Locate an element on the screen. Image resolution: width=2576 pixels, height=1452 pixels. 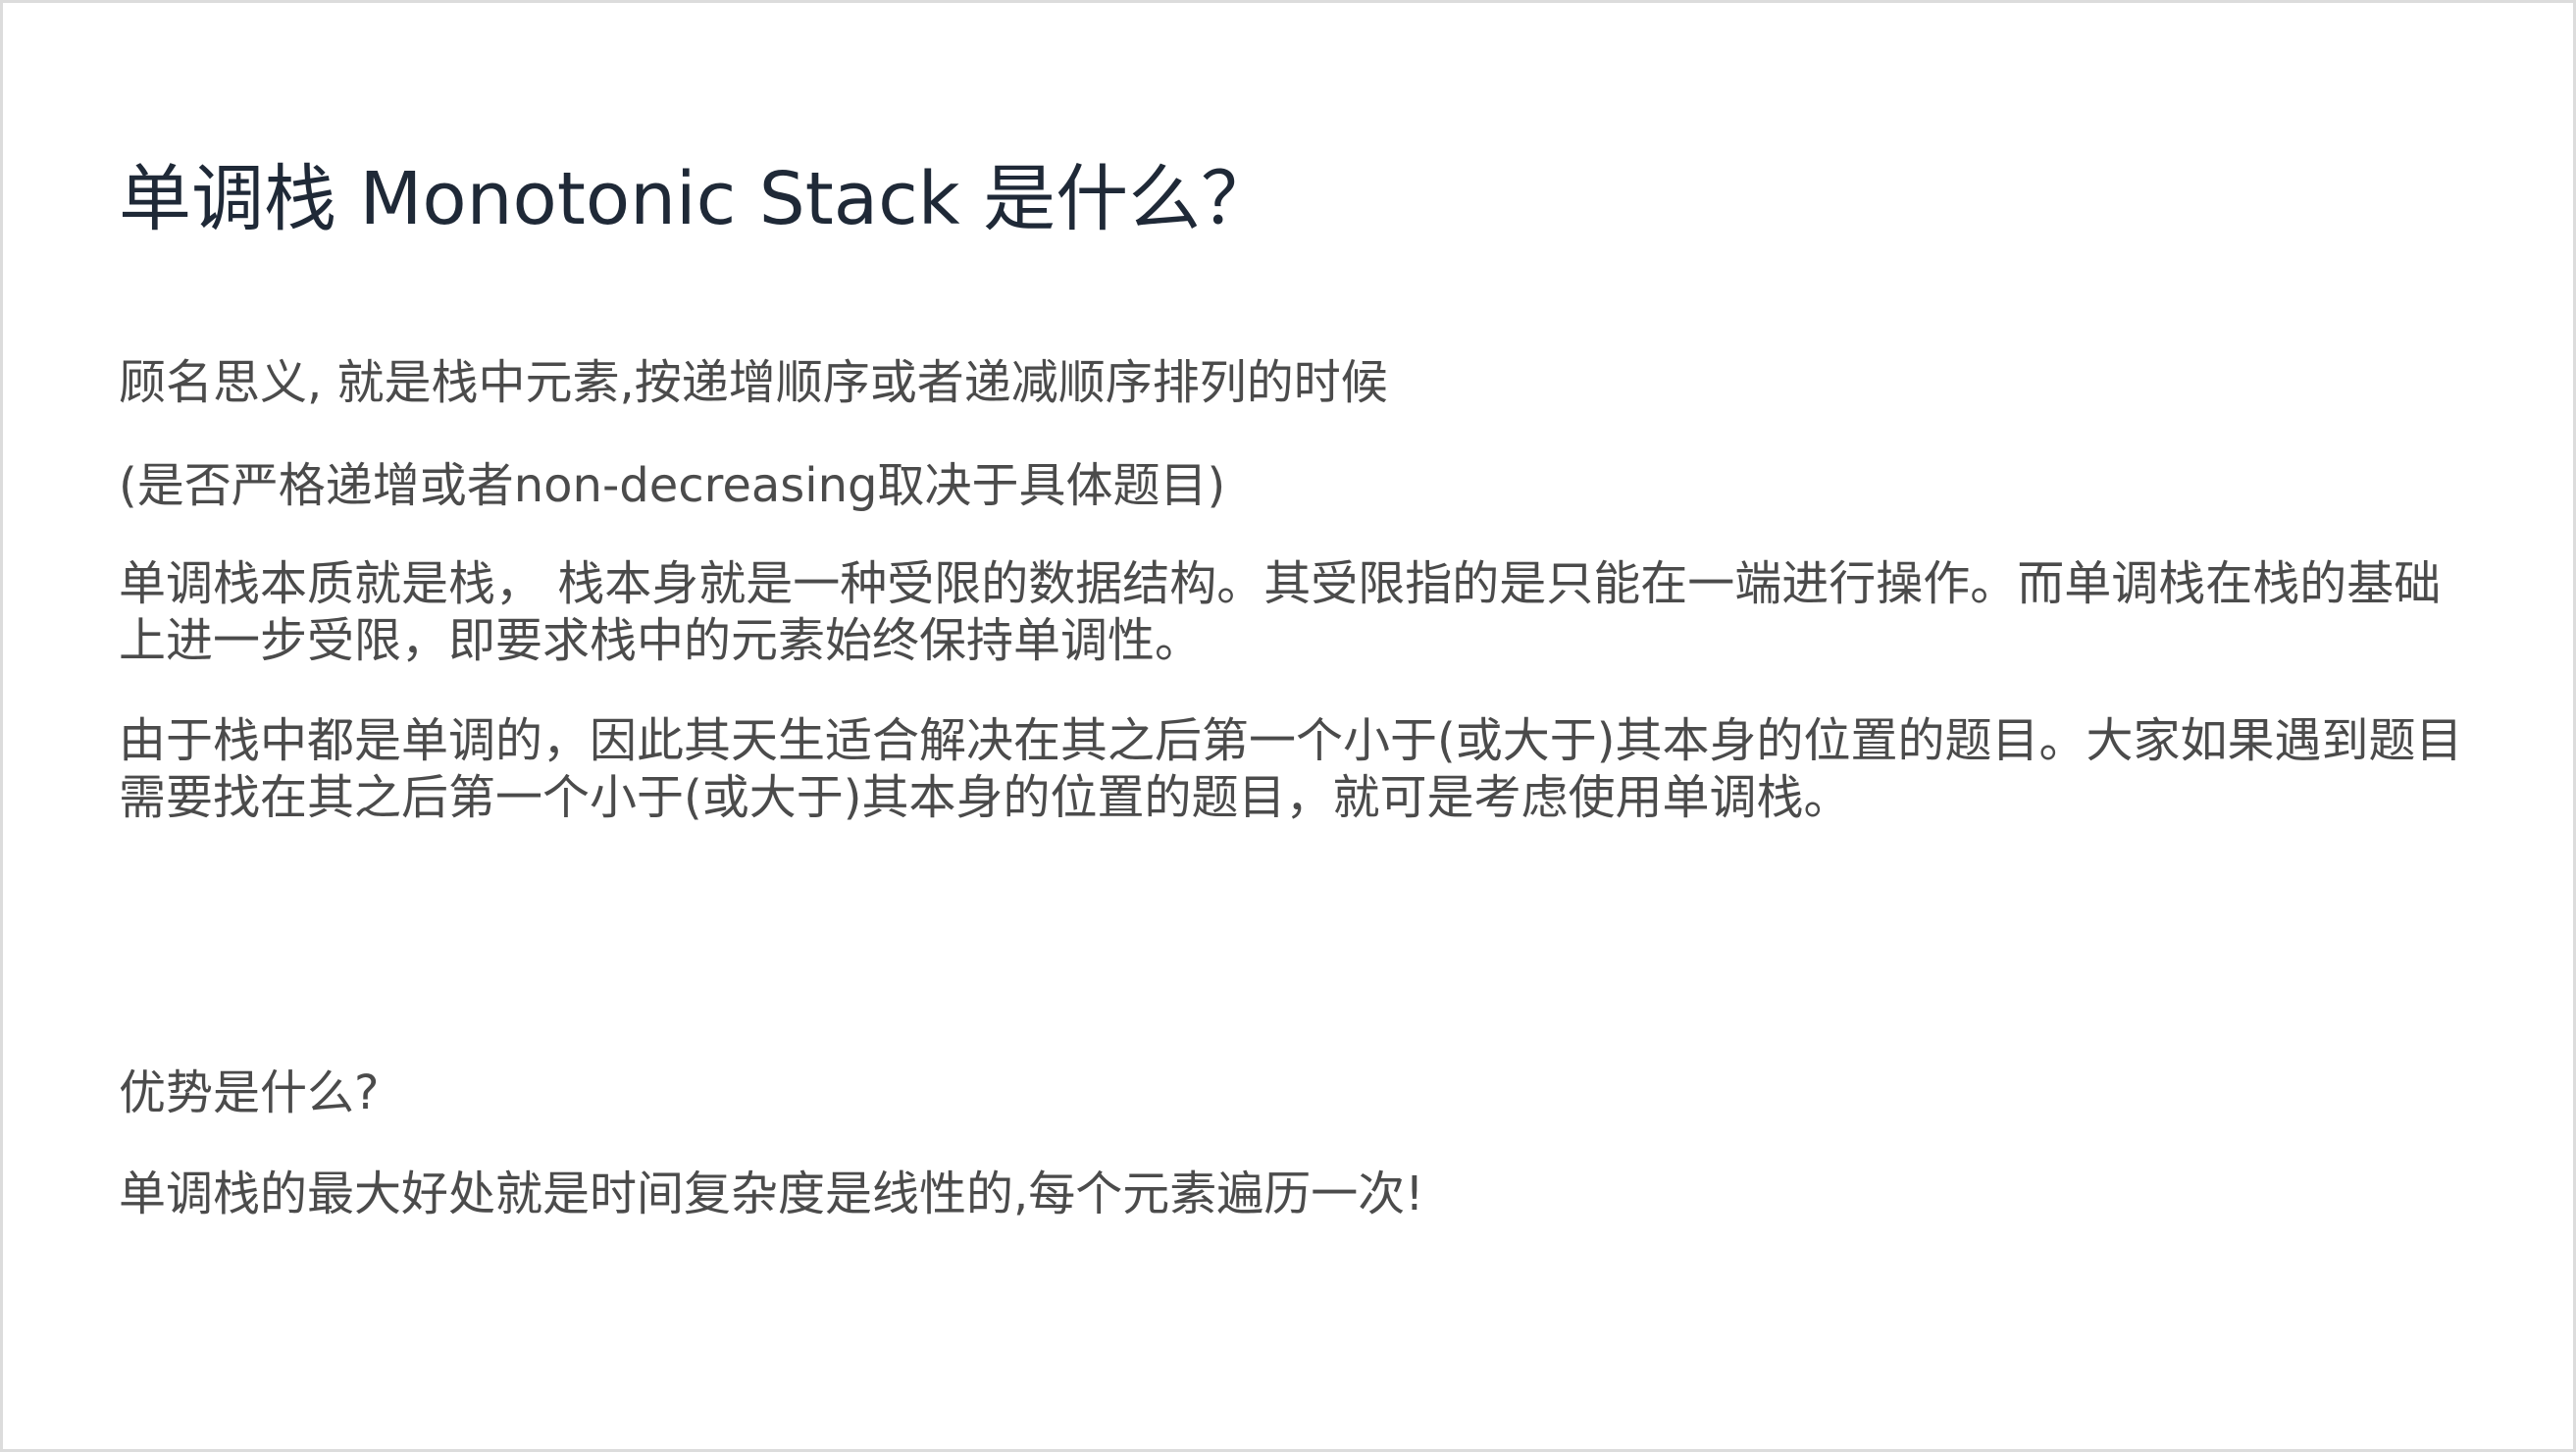
strictness-note: (是否严格递增或者non-decreasing取决于具体题目) is located at coordinates (672, 485).